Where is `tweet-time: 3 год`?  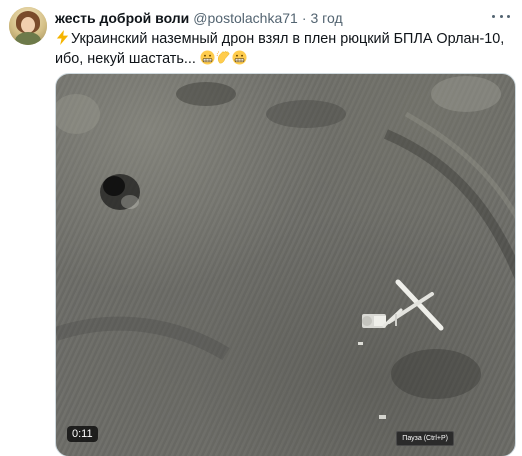 tweet-time: 3 год is located at coordinates (326, 18).